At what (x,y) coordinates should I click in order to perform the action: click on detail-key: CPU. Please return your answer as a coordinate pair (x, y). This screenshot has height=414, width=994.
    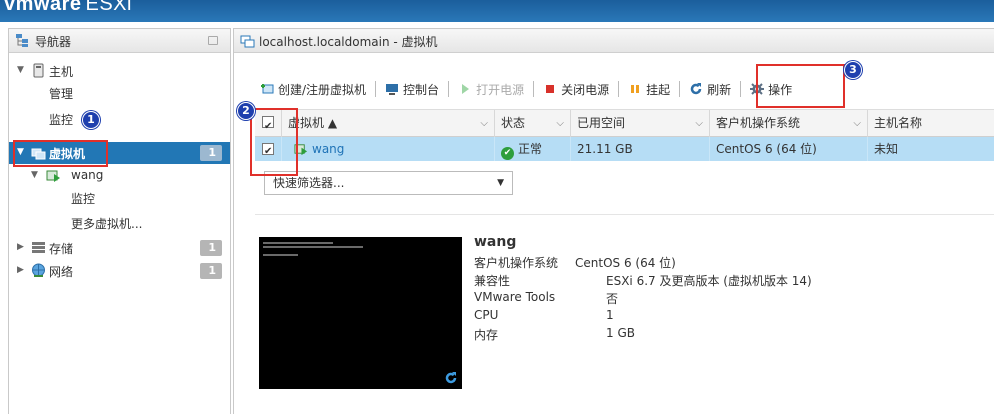
    Looking at the image, I should click on (486, 315).